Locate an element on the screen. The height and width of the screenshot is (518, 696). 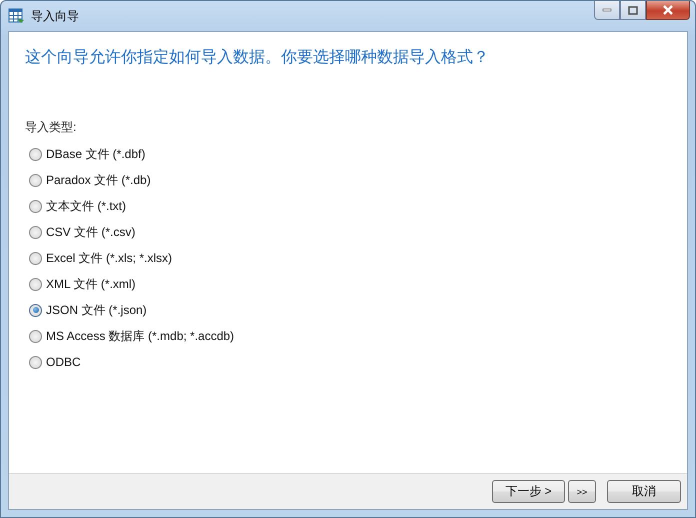
option-label: MS Access 数据库 (*.mdb; *.accdb) is located at coordinates (140, 336).